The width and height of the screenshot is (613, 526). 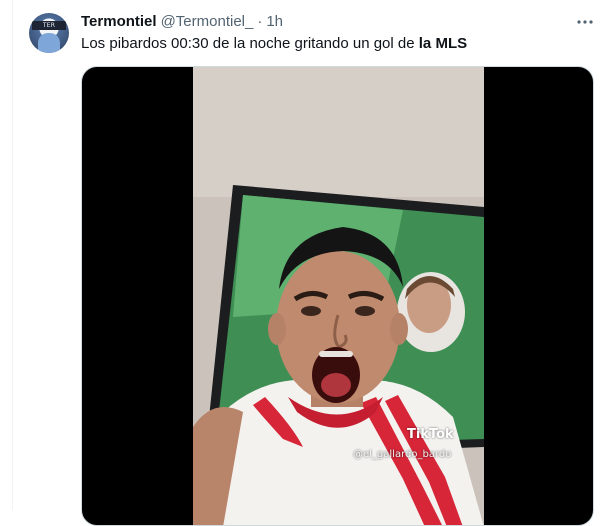 I want to click on user-handle: @Termontiel_, so click(x=207, y=22).